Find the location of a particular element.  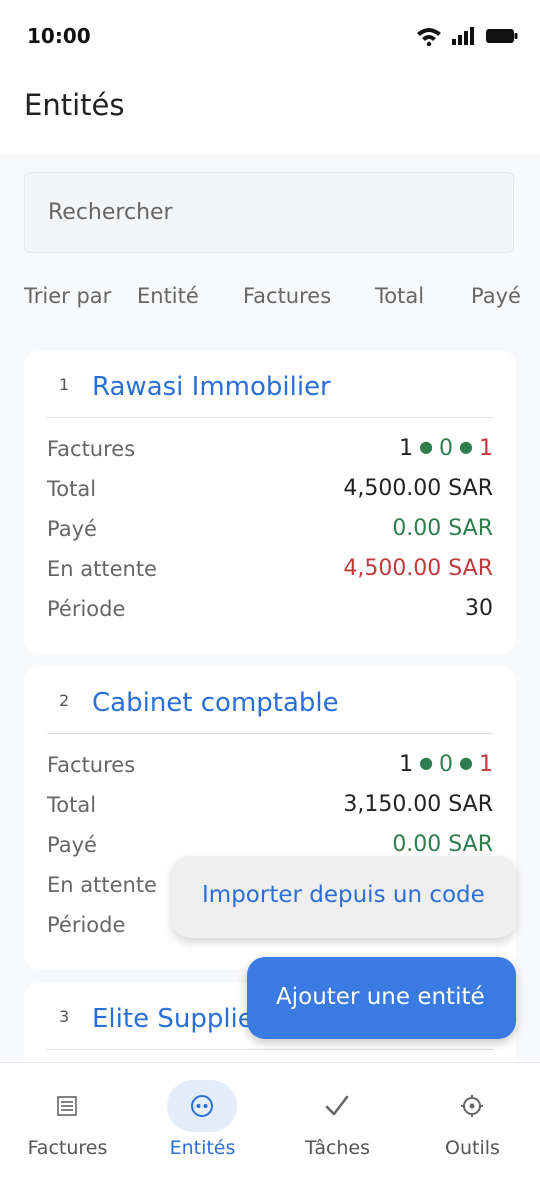

entity-index: 3 is located at coordinates (64, 1016).